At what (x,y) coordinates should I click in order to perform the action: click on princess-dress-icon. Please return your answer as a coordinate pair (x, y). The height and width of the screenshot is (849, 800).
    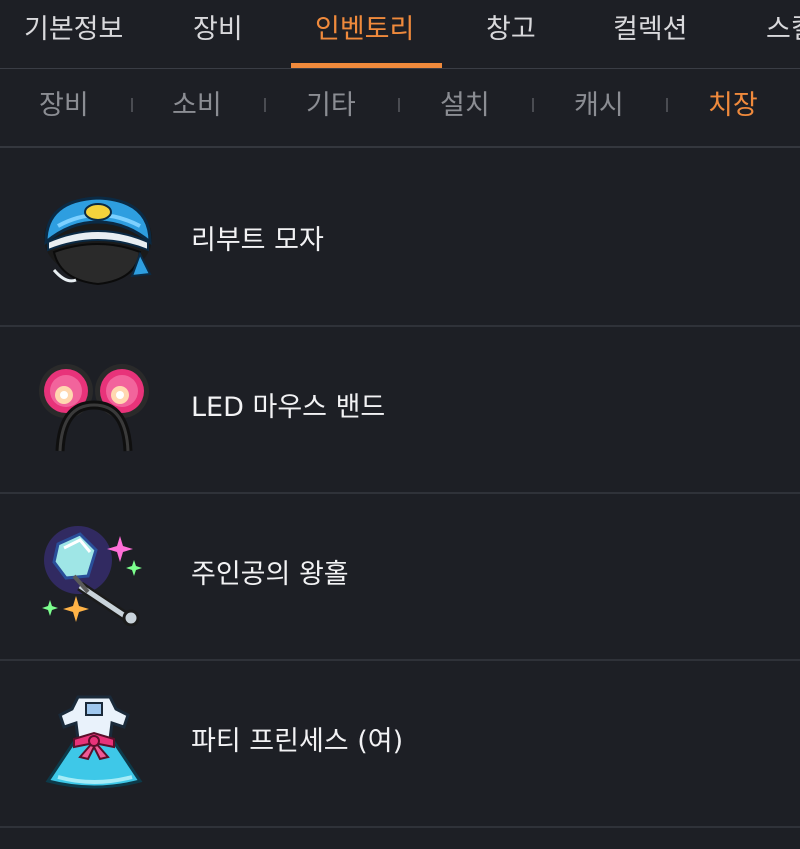
    Looking at the image, I should click on (94, 742).